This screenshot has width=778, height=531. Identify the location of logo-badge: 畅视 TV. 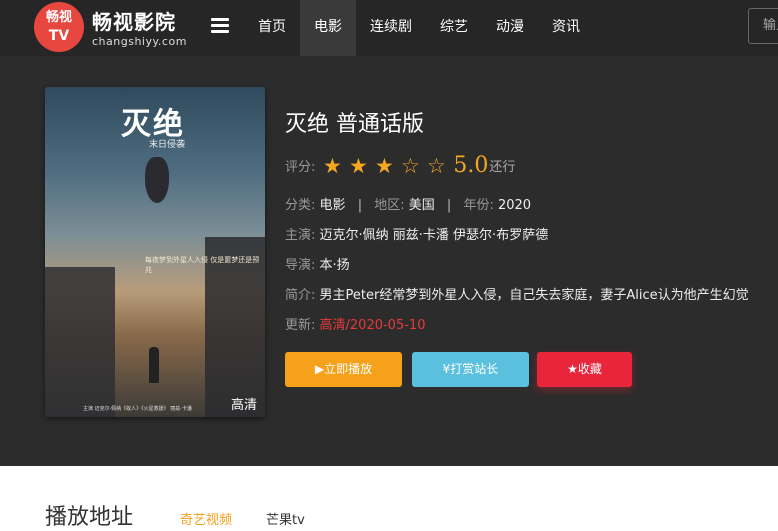
(59, 27).